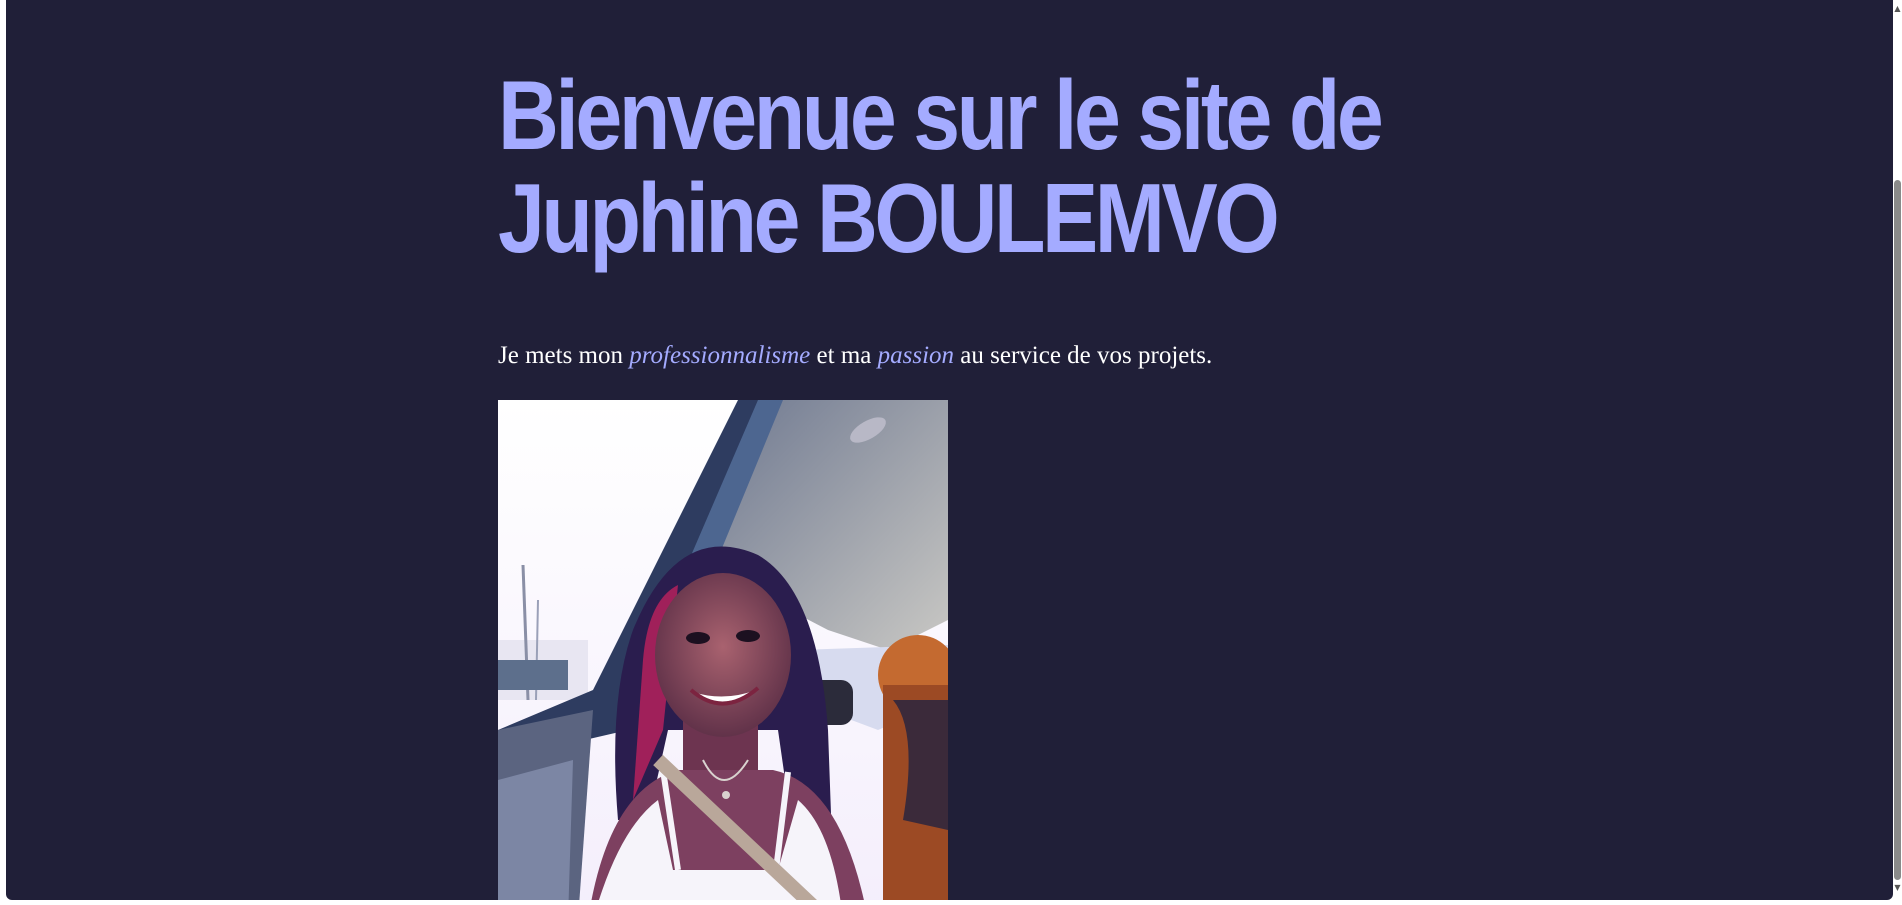 The width and height of the screenshot is (1902, 905). What do you see at coordinates (1083, 355) in the screenshot?
I see `tagline-part-3: au service de vos projets.` at bounding box center [1083, 355].